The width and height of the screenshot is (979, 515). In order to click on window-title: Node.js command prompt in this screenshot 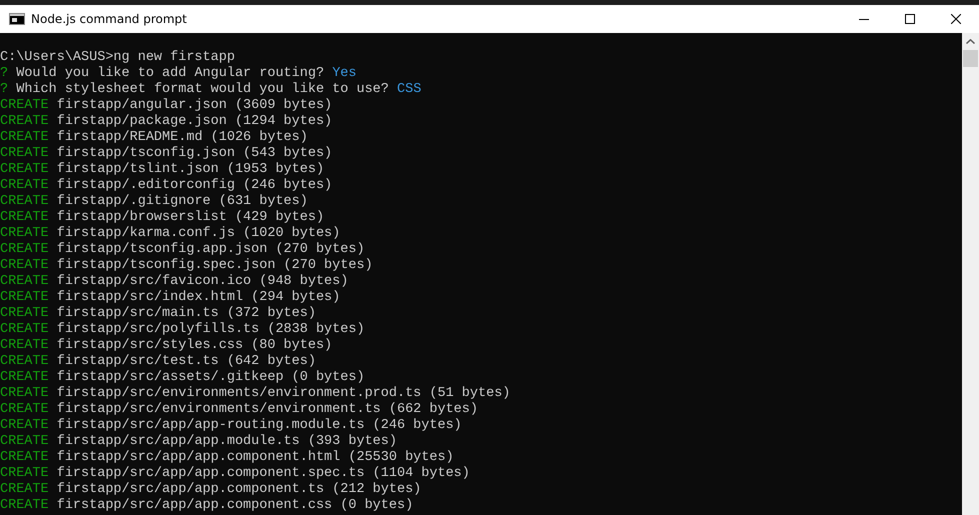, I will do `click(109, 19)`.